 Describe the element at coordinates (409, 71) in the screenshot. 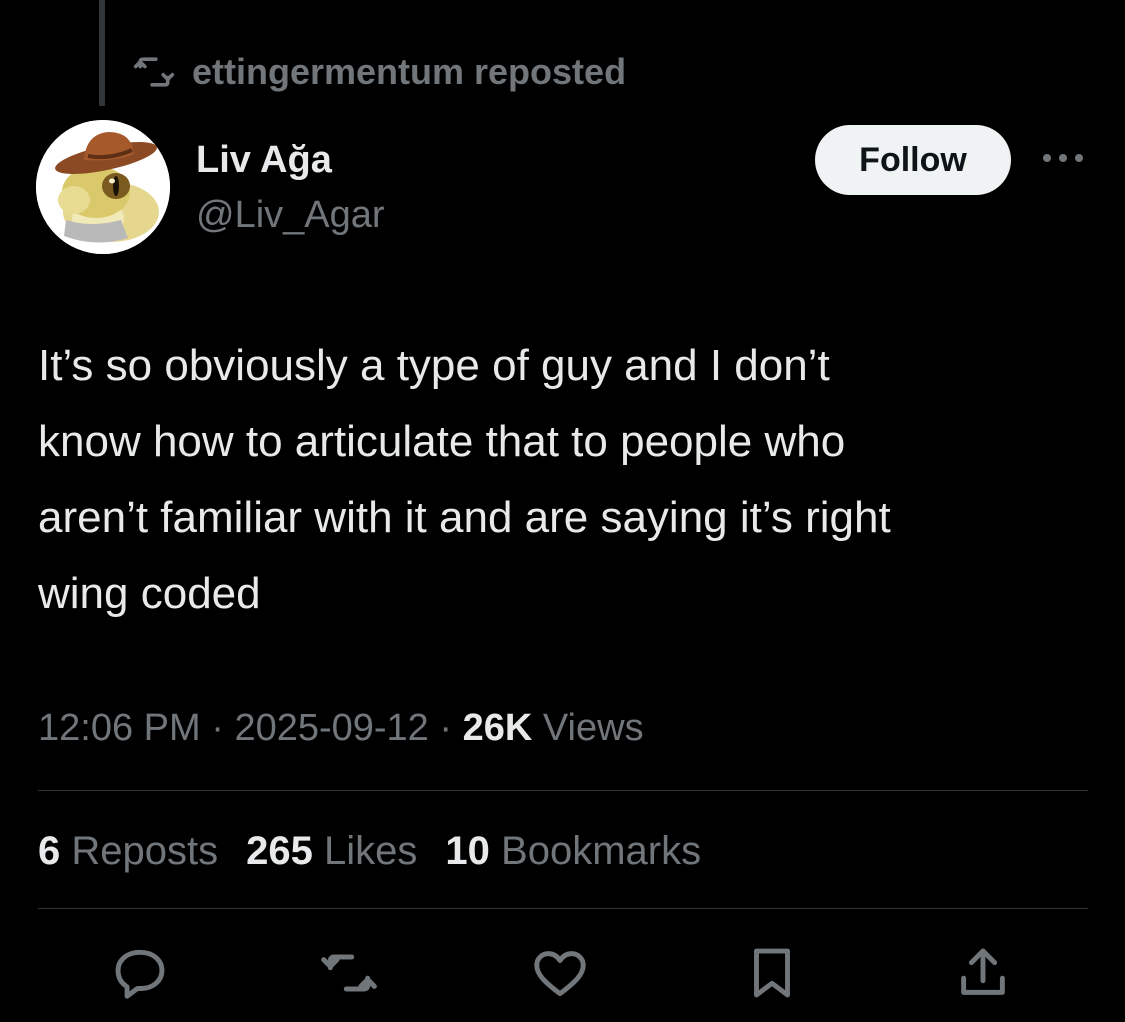

I see `repost-banner-text: ettingermentum reposted` at that location.